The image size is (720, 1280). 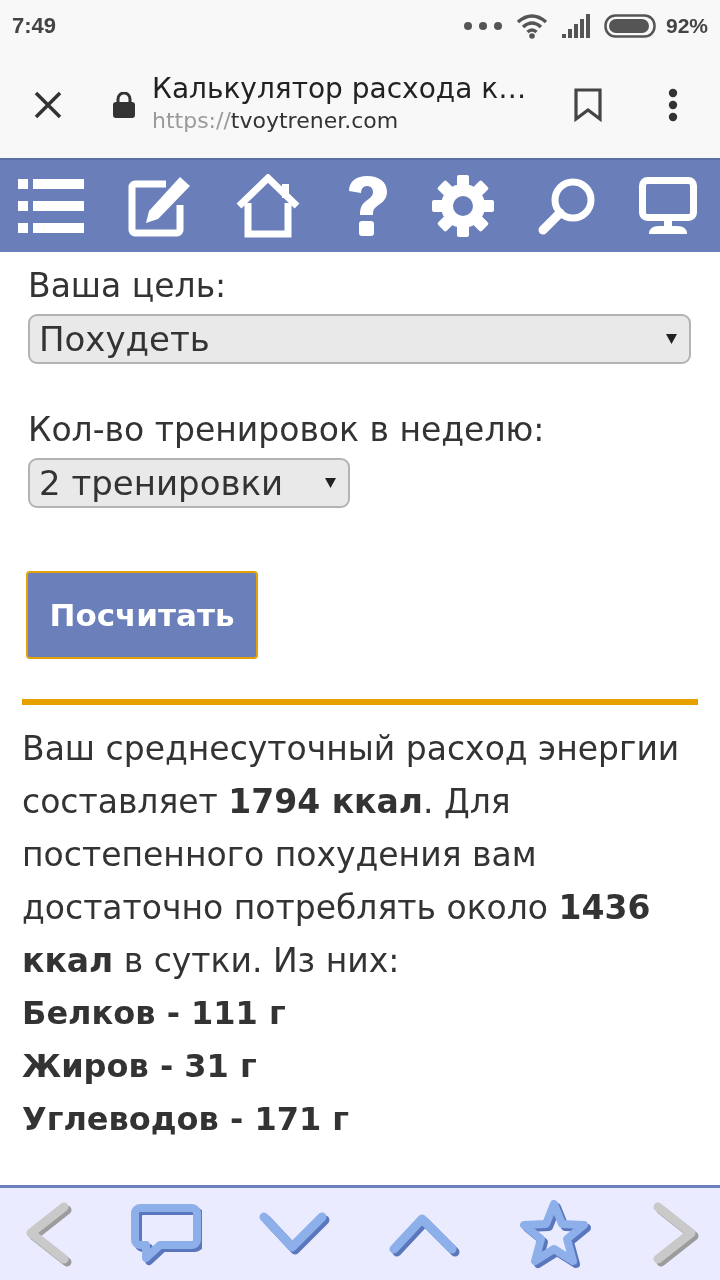 What do you see at coordinates (142, 615) in the screenshot?
I see `calculate-button: Посчитать` at bounding box center [142, 615].